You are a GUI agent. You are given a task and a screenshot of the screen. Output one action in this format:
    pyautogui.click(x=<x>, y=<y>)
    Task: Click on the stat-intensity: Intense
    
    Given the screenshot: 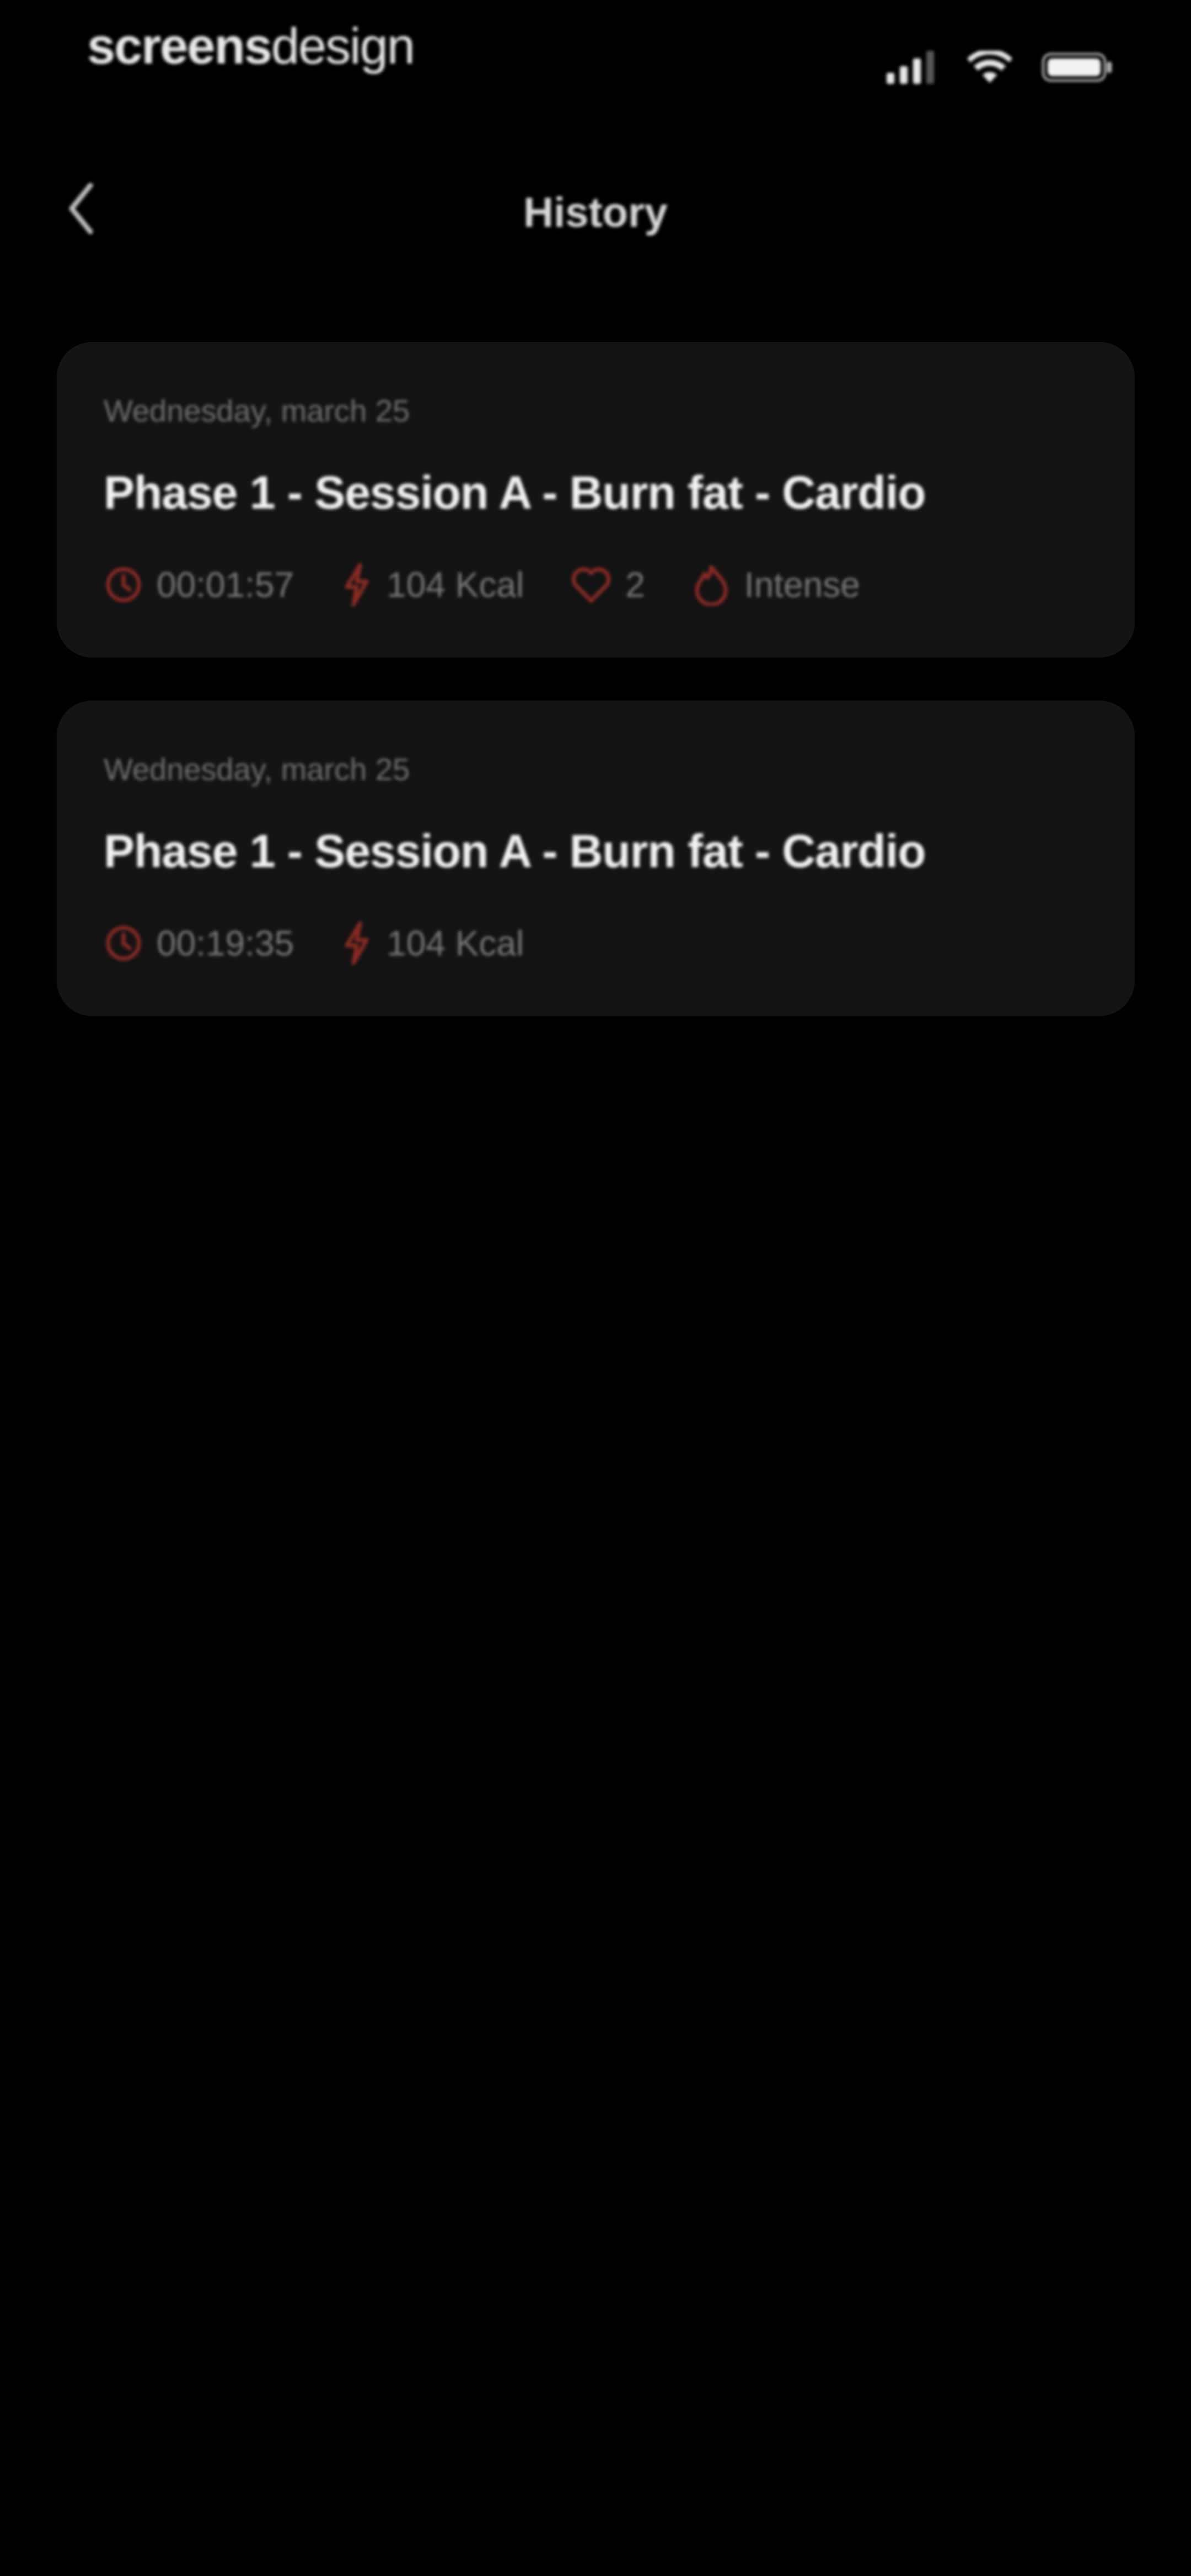 What is the action you would take?
    pyautogui.click(x=775, y=585)
    